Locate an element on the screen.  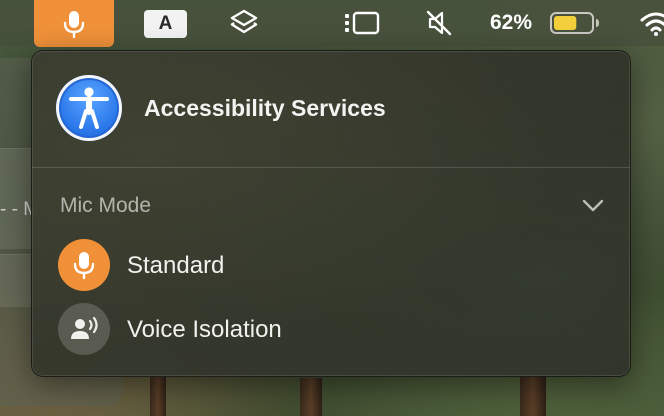
battery-percentage: 62% is located at coordinates (511, 22).